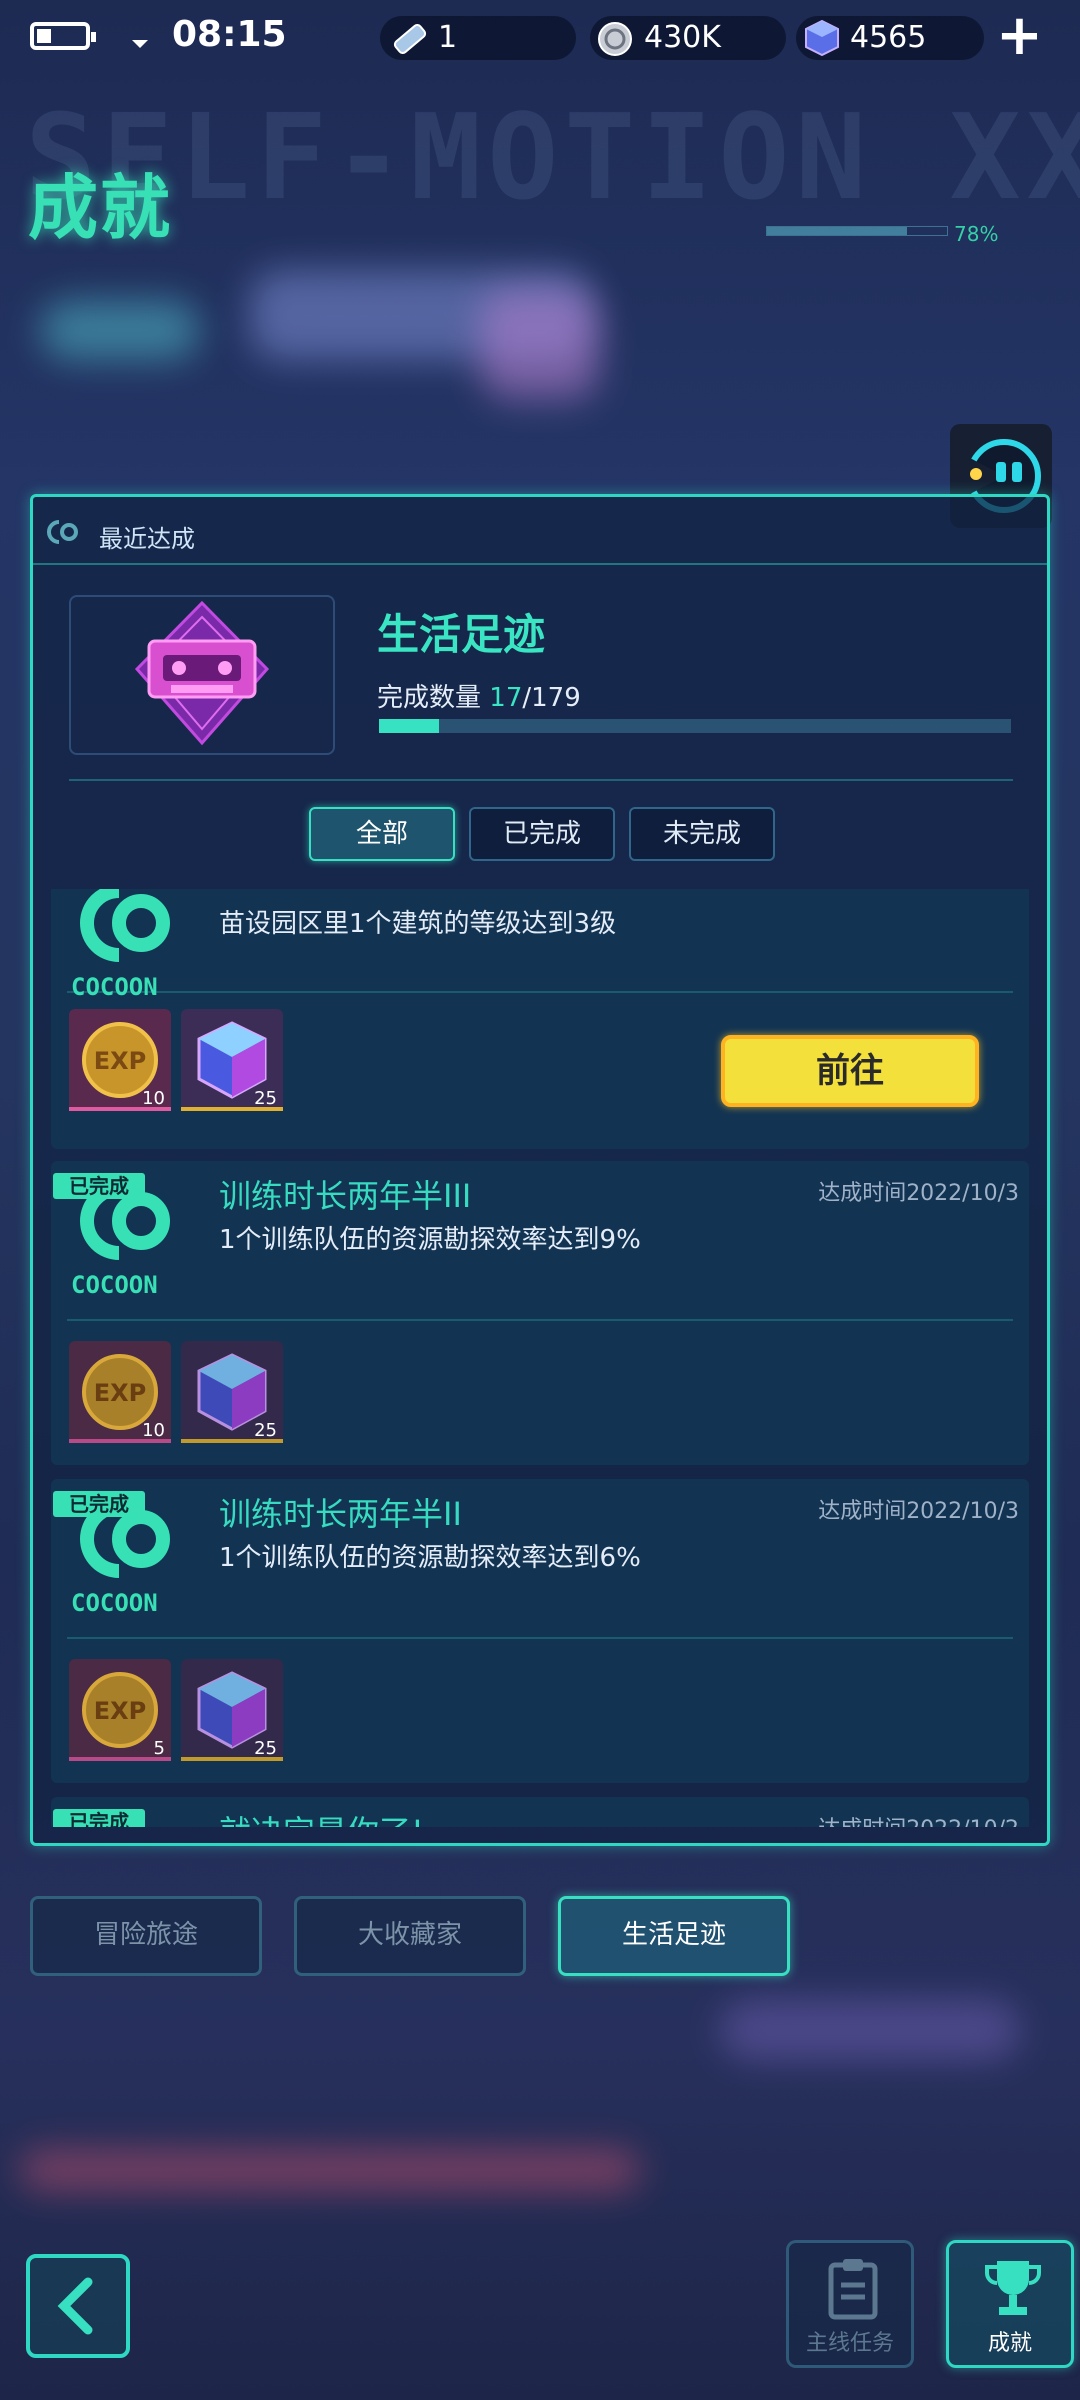 The height and width of the screenshot is (2400, 1080). What do you see at coordinates (506, 698) in the screenshot?
I see `count-done: 17` at bounding box center [506, 698].